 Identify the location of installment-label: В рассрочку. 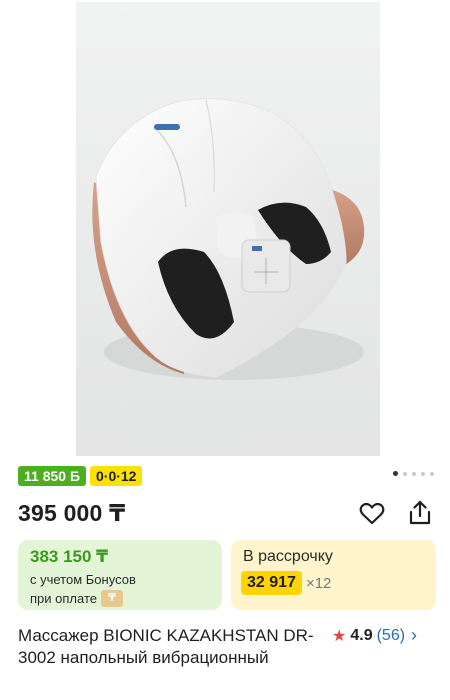
(288, 556).